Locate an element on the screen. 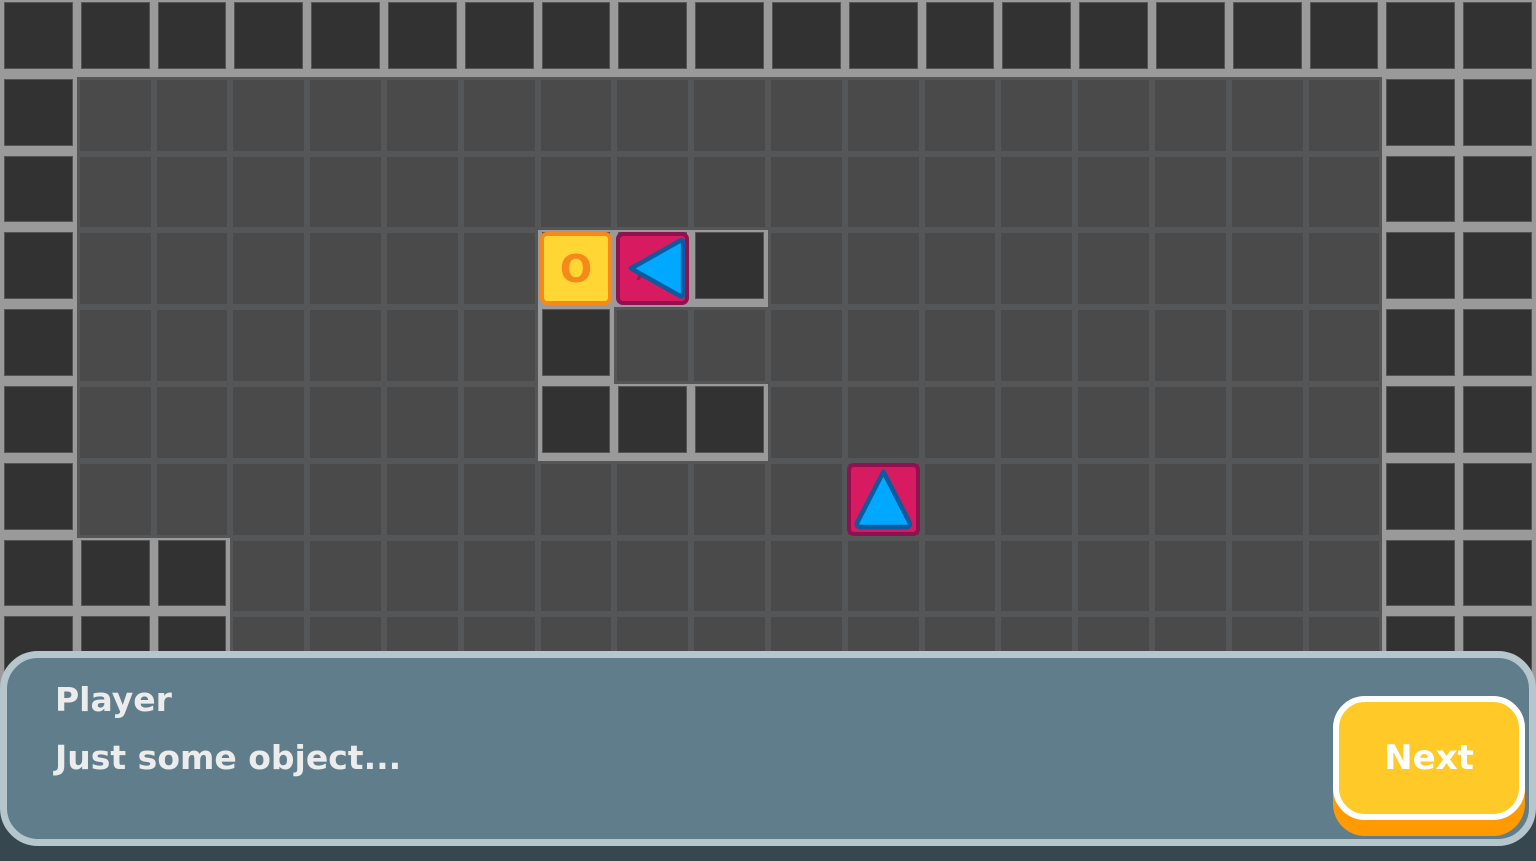 The width and height of the screenshot is (1536, 861). letter-glyph: O is located at coordinates (576, 268).